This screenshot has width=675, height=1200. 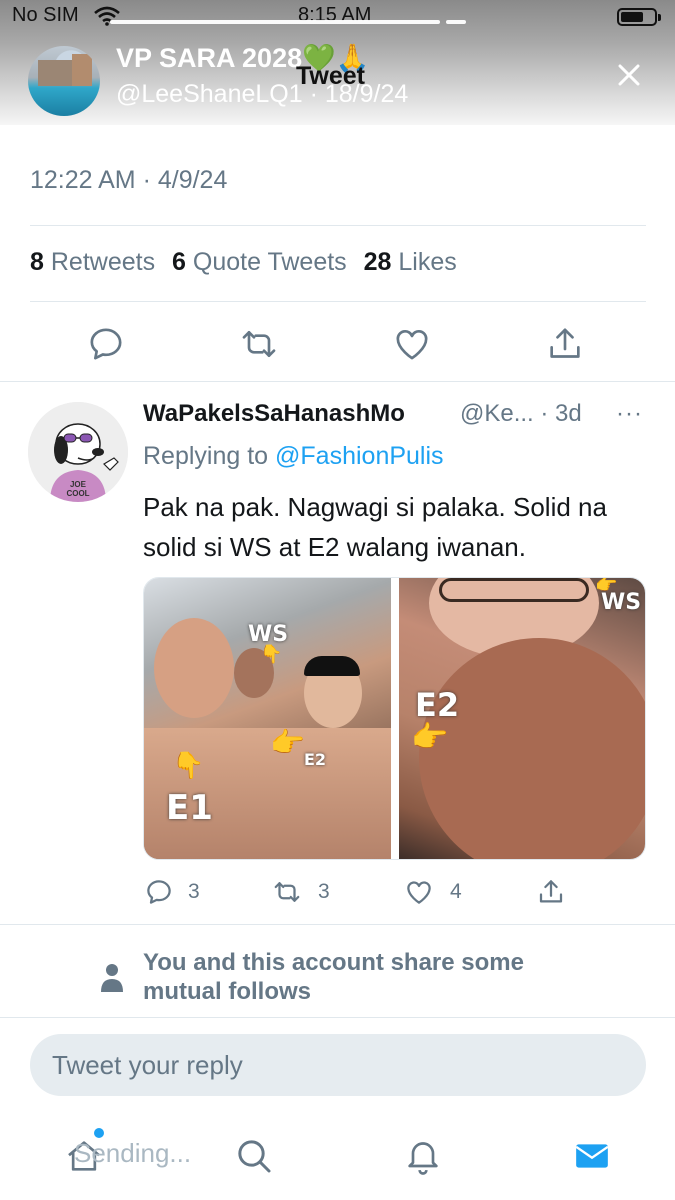 What do you see at coordinates (337, 15) in the screenshot?
I see `status-bar: No SIM 8:15 AM` at bounding box center [337, 15].